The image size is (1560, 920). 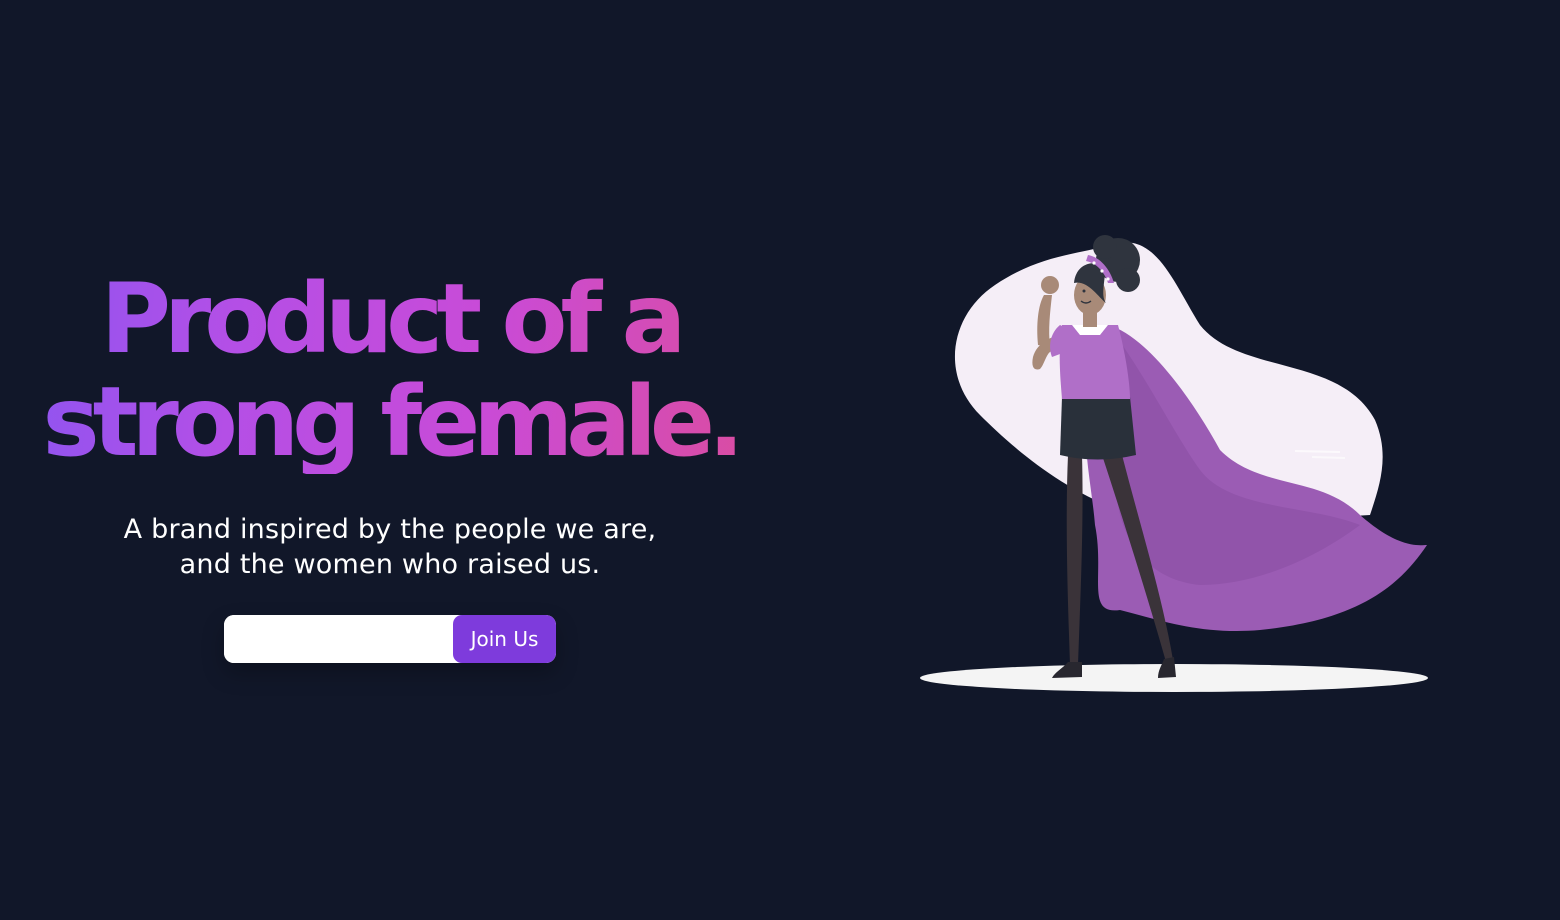 What do you see at coordinates (390, 319) in the screenshot?
I see `headline-line-1: Product of a` at bounding box center [390, 319].